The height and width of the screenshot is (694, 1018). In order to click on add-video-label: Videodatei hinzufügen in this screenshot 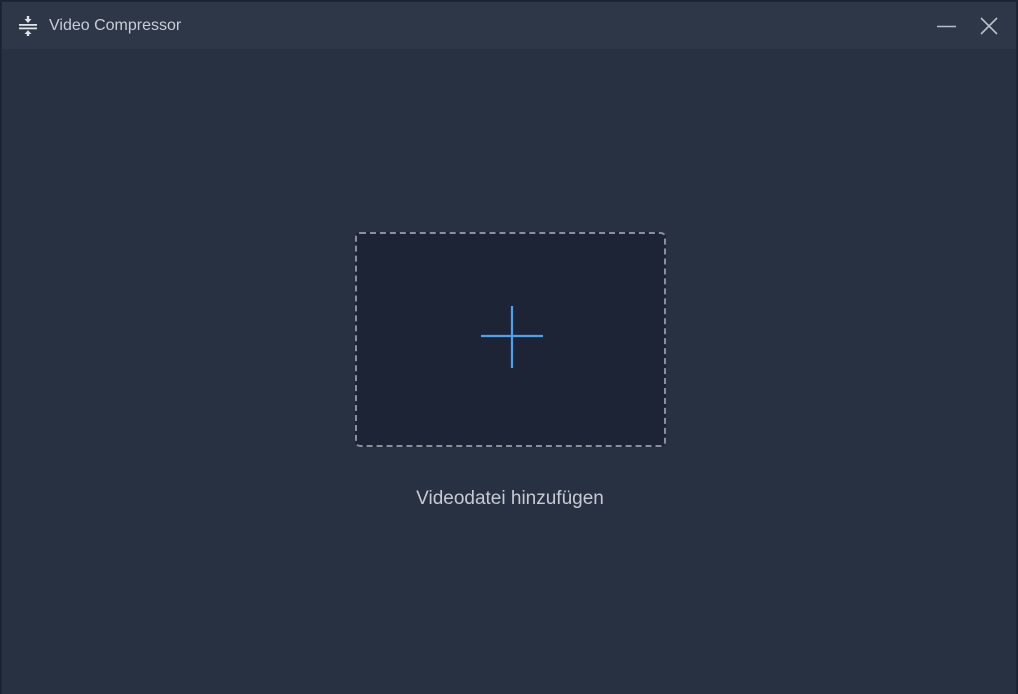, I will do `click(510, 499)`.